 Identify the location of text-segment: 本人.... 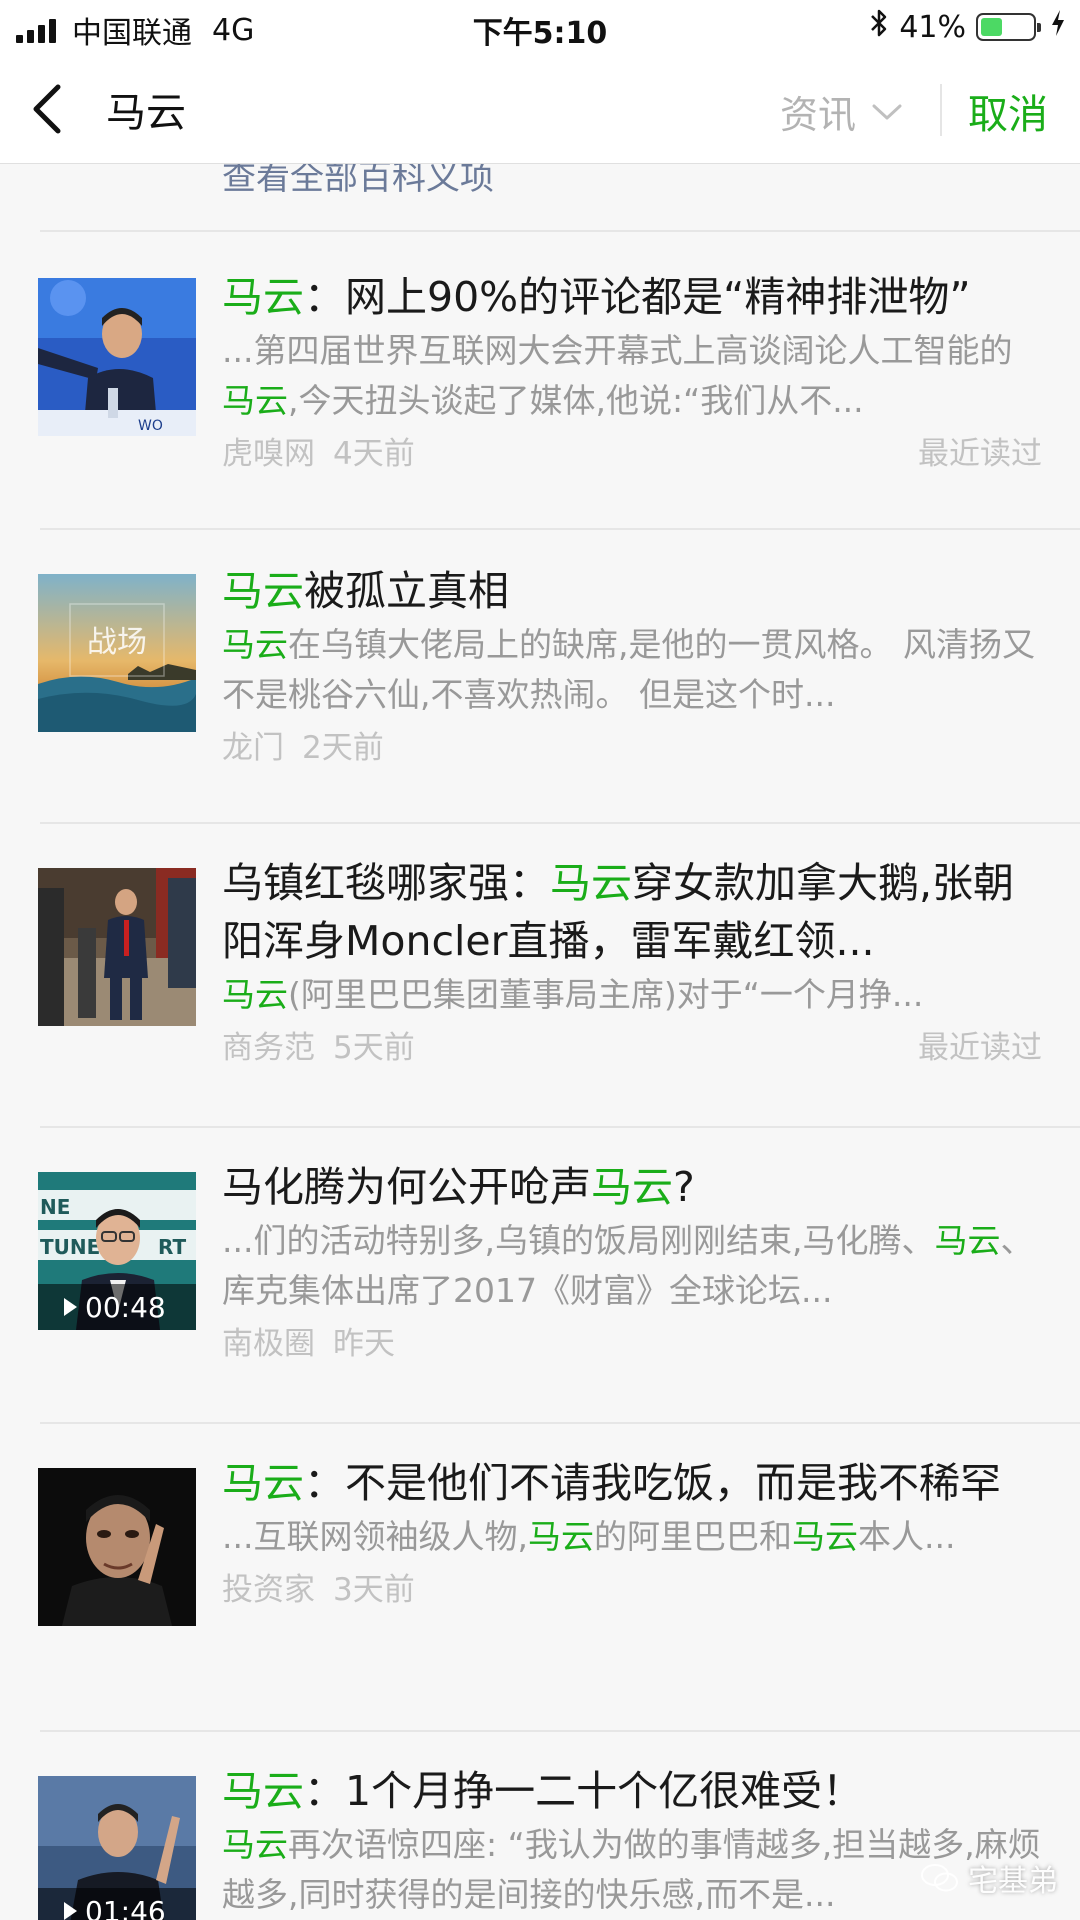
(906, 1536).